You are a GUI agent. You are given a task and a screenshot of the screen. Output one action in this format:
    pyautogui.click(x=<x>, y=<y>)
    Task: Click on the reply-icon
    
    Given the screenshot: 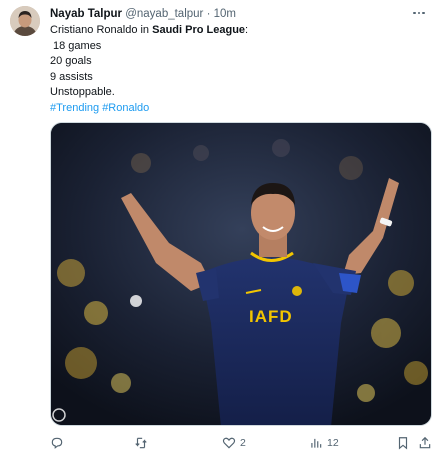 What is the action you would take?
    pyautogui.click(x=57, y=443)
    